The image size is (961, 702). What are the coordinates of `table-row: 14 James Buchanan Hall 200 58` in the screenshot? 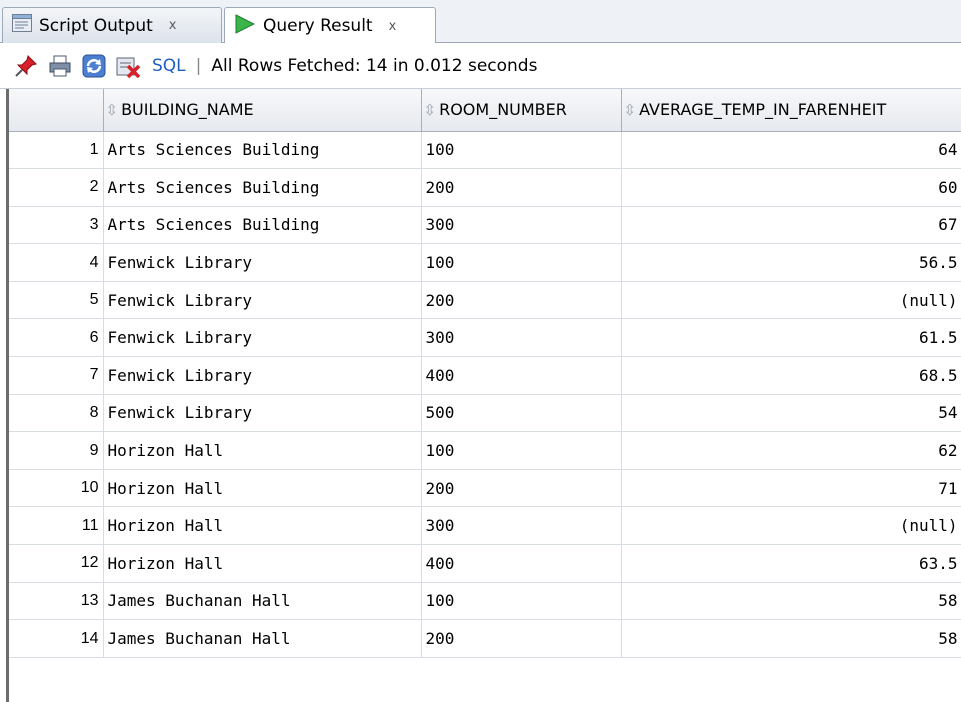 It's located at (485, 638).